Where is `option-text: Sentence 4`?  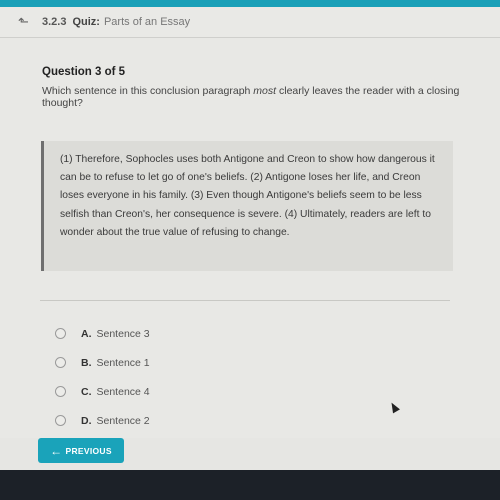
option-text: Sentence 4 is located at coordinates (123, 391).